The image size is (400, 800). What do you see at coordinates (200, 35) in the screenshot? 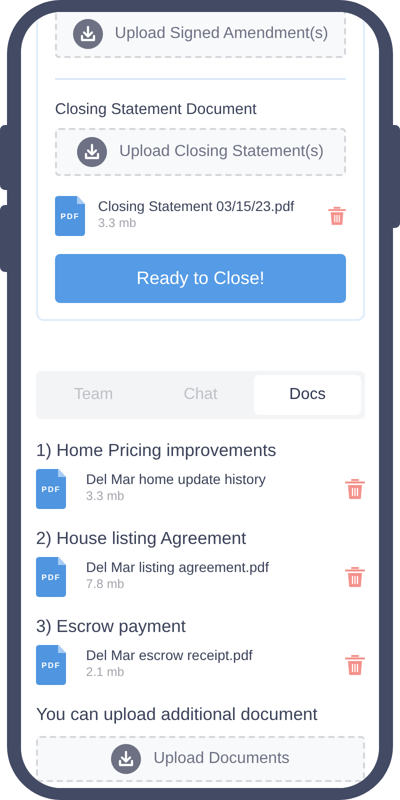
I see `upload-button: Upload Signed Amendment(s)` at bounding box center [200, 35].